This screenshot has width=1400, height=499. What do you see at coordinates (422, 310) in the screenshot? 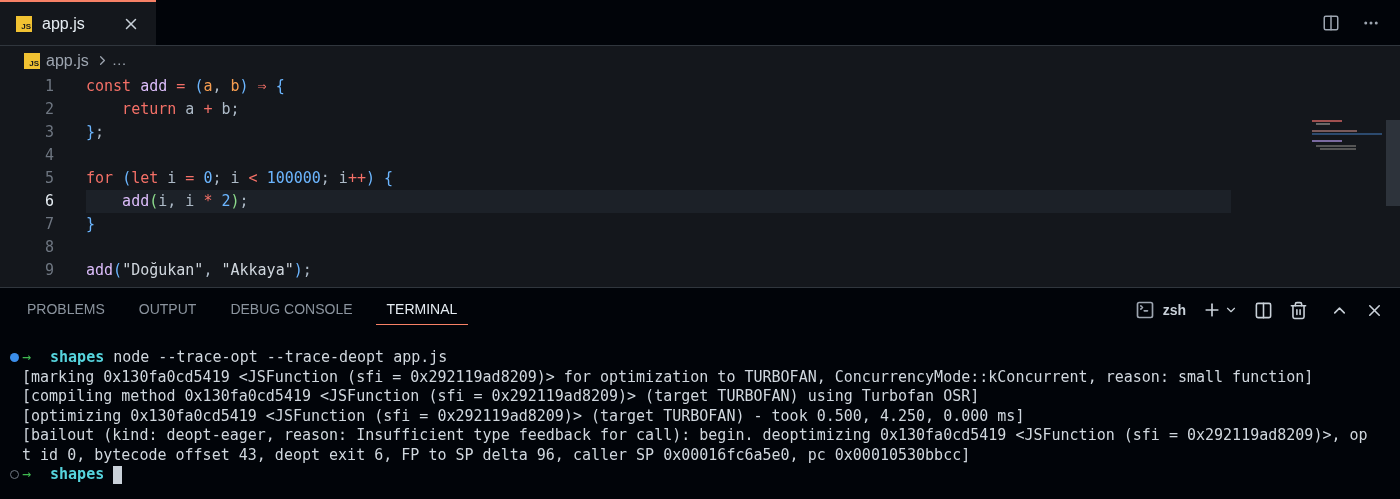
I see `panel-tab: TERMINAL` at bounding box center [422, 310].